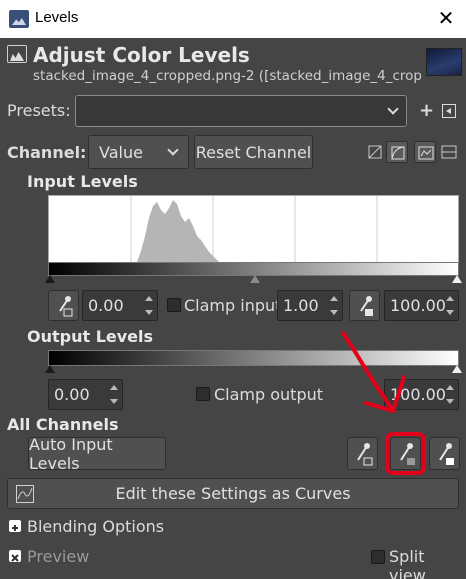  What do you see at coordinates (378, 557) in the screenshot?
I see `split-view-checkbox` at bounding box center [378, 557].